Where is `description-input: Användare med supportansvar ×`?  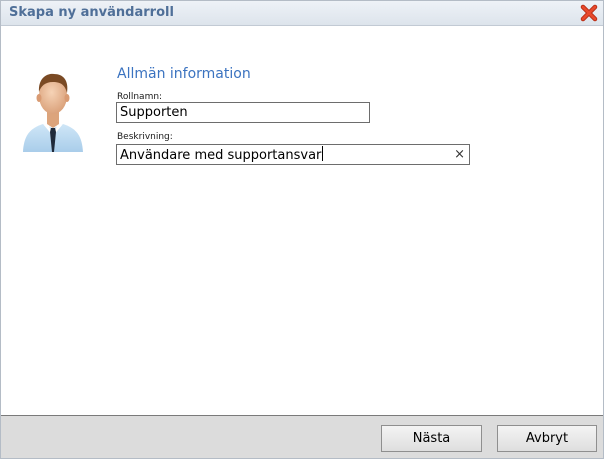
description-input: Användare med supportansvar × is located at coordinates (293, 154).